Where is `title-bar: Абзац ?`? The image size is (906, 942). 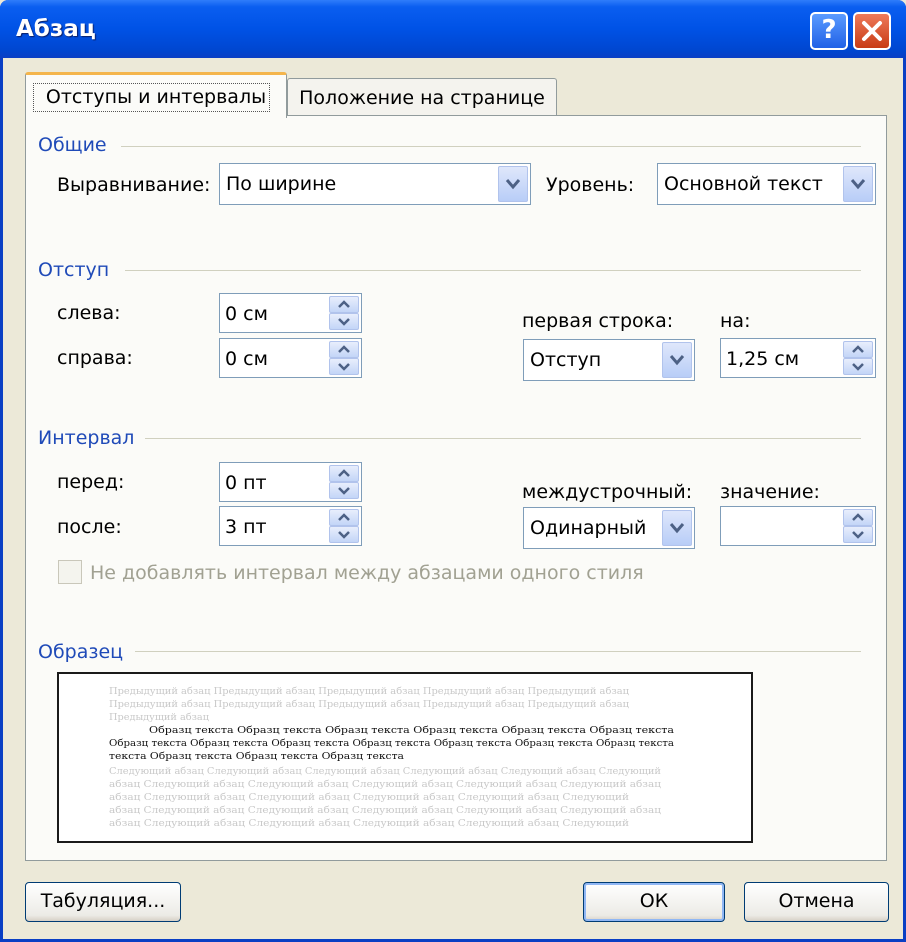 title-bar: Абзац ? is located at coordinates (453, 29).